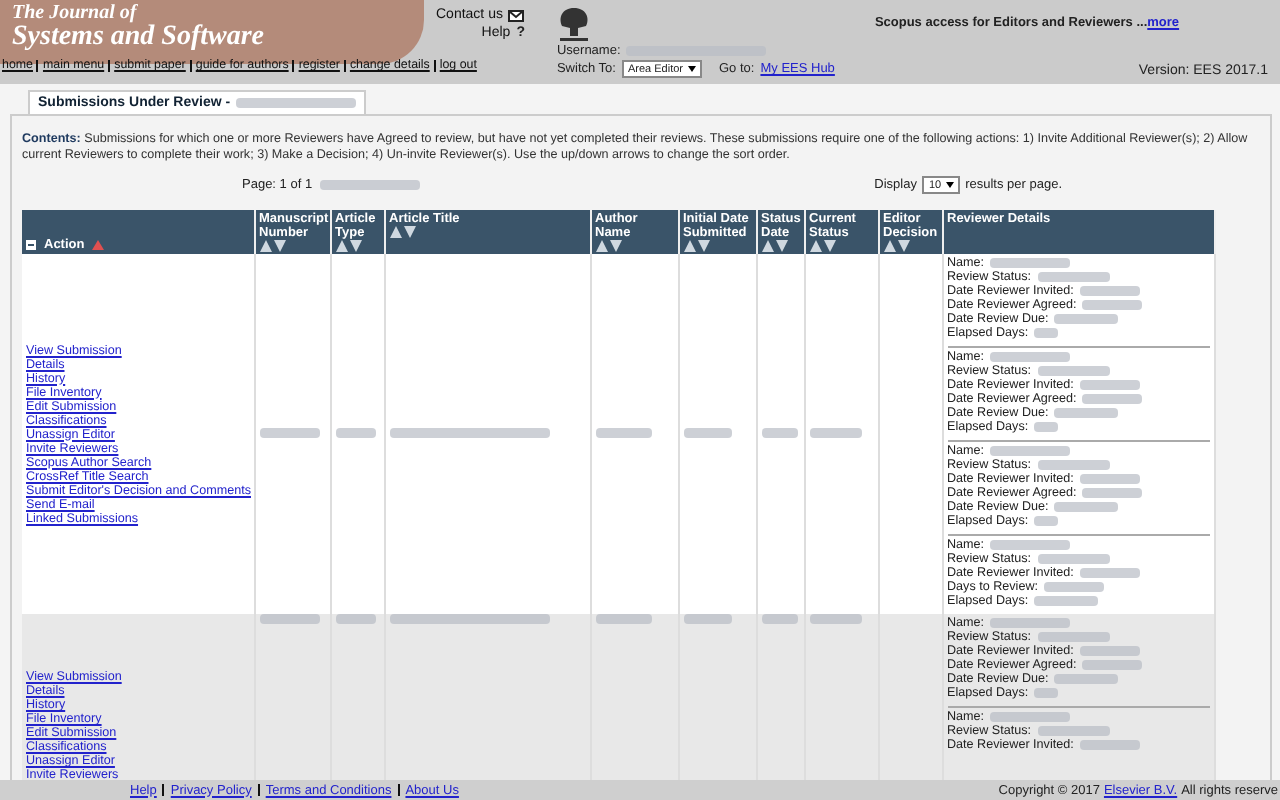 This screenshot has width=1280, height=800. I want to click on tree-logo-icon, so click(574, 23).